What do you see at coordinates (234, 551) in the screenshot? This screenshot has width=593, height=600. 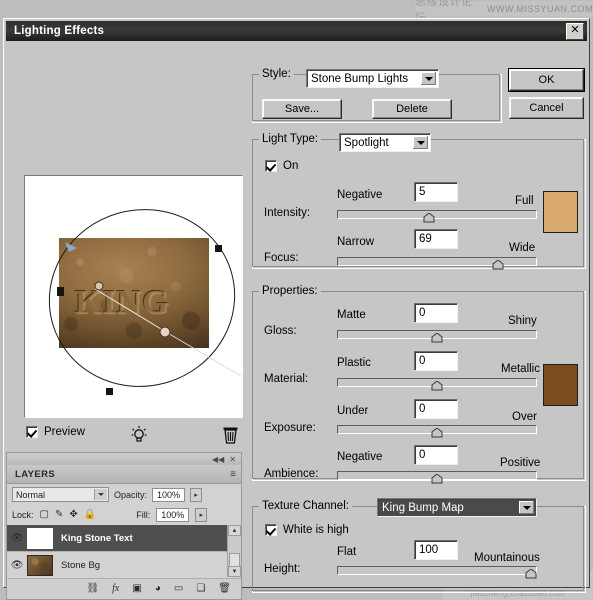 I see `layers-scrollbar: ▲ ▼` at bounding box center [234, 551].